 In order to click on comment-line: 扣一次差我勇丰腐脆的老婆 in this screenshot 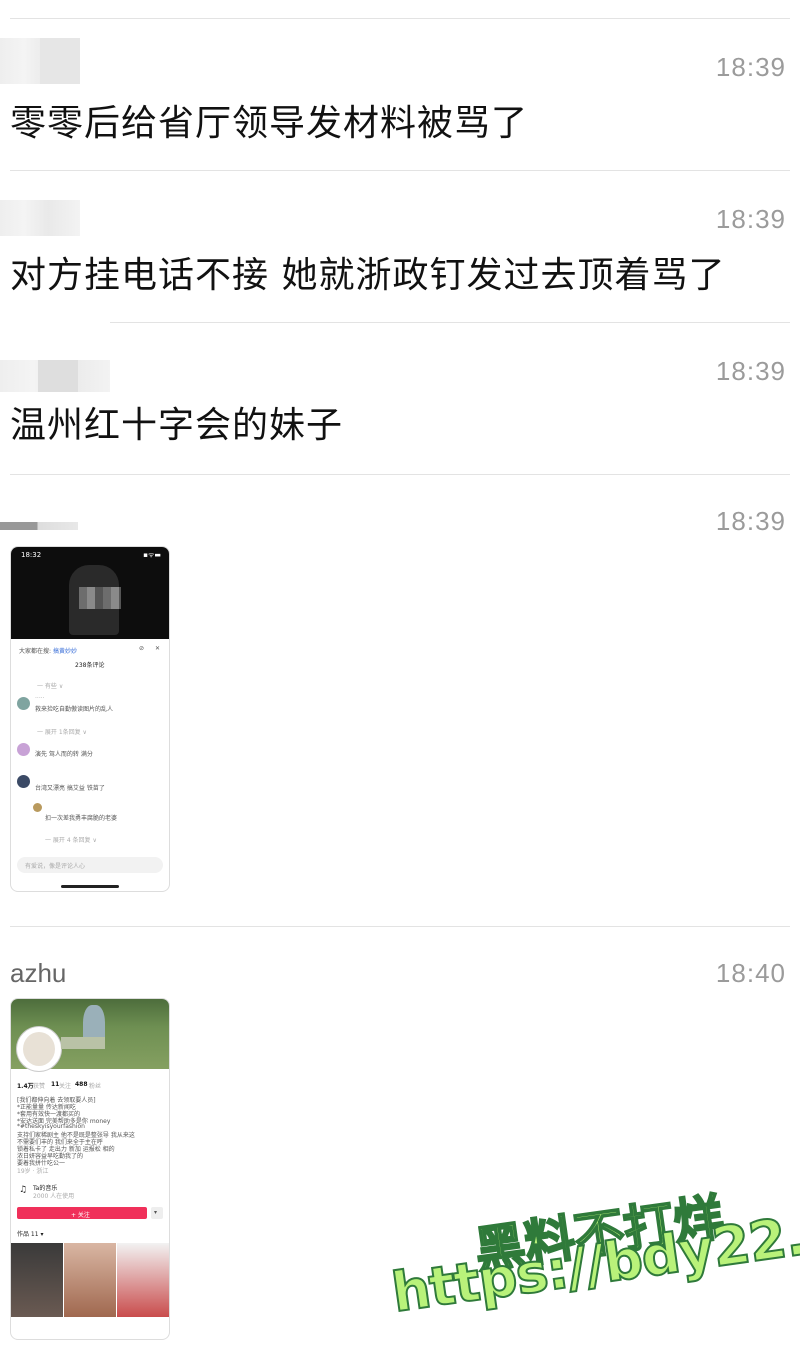, I will do `click(81, 818)`.